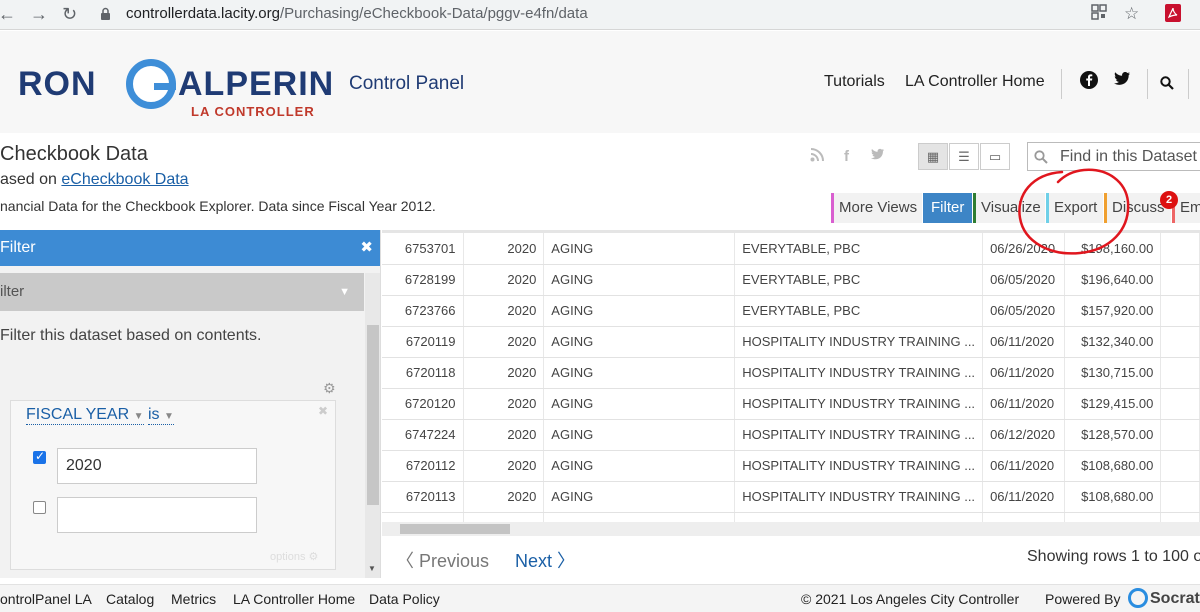 The width and height of the screenshot is (1200, 612). Describe the element at coordinates (294, 556) in the screenshot. I see `options-label: options ⚙` at that location.